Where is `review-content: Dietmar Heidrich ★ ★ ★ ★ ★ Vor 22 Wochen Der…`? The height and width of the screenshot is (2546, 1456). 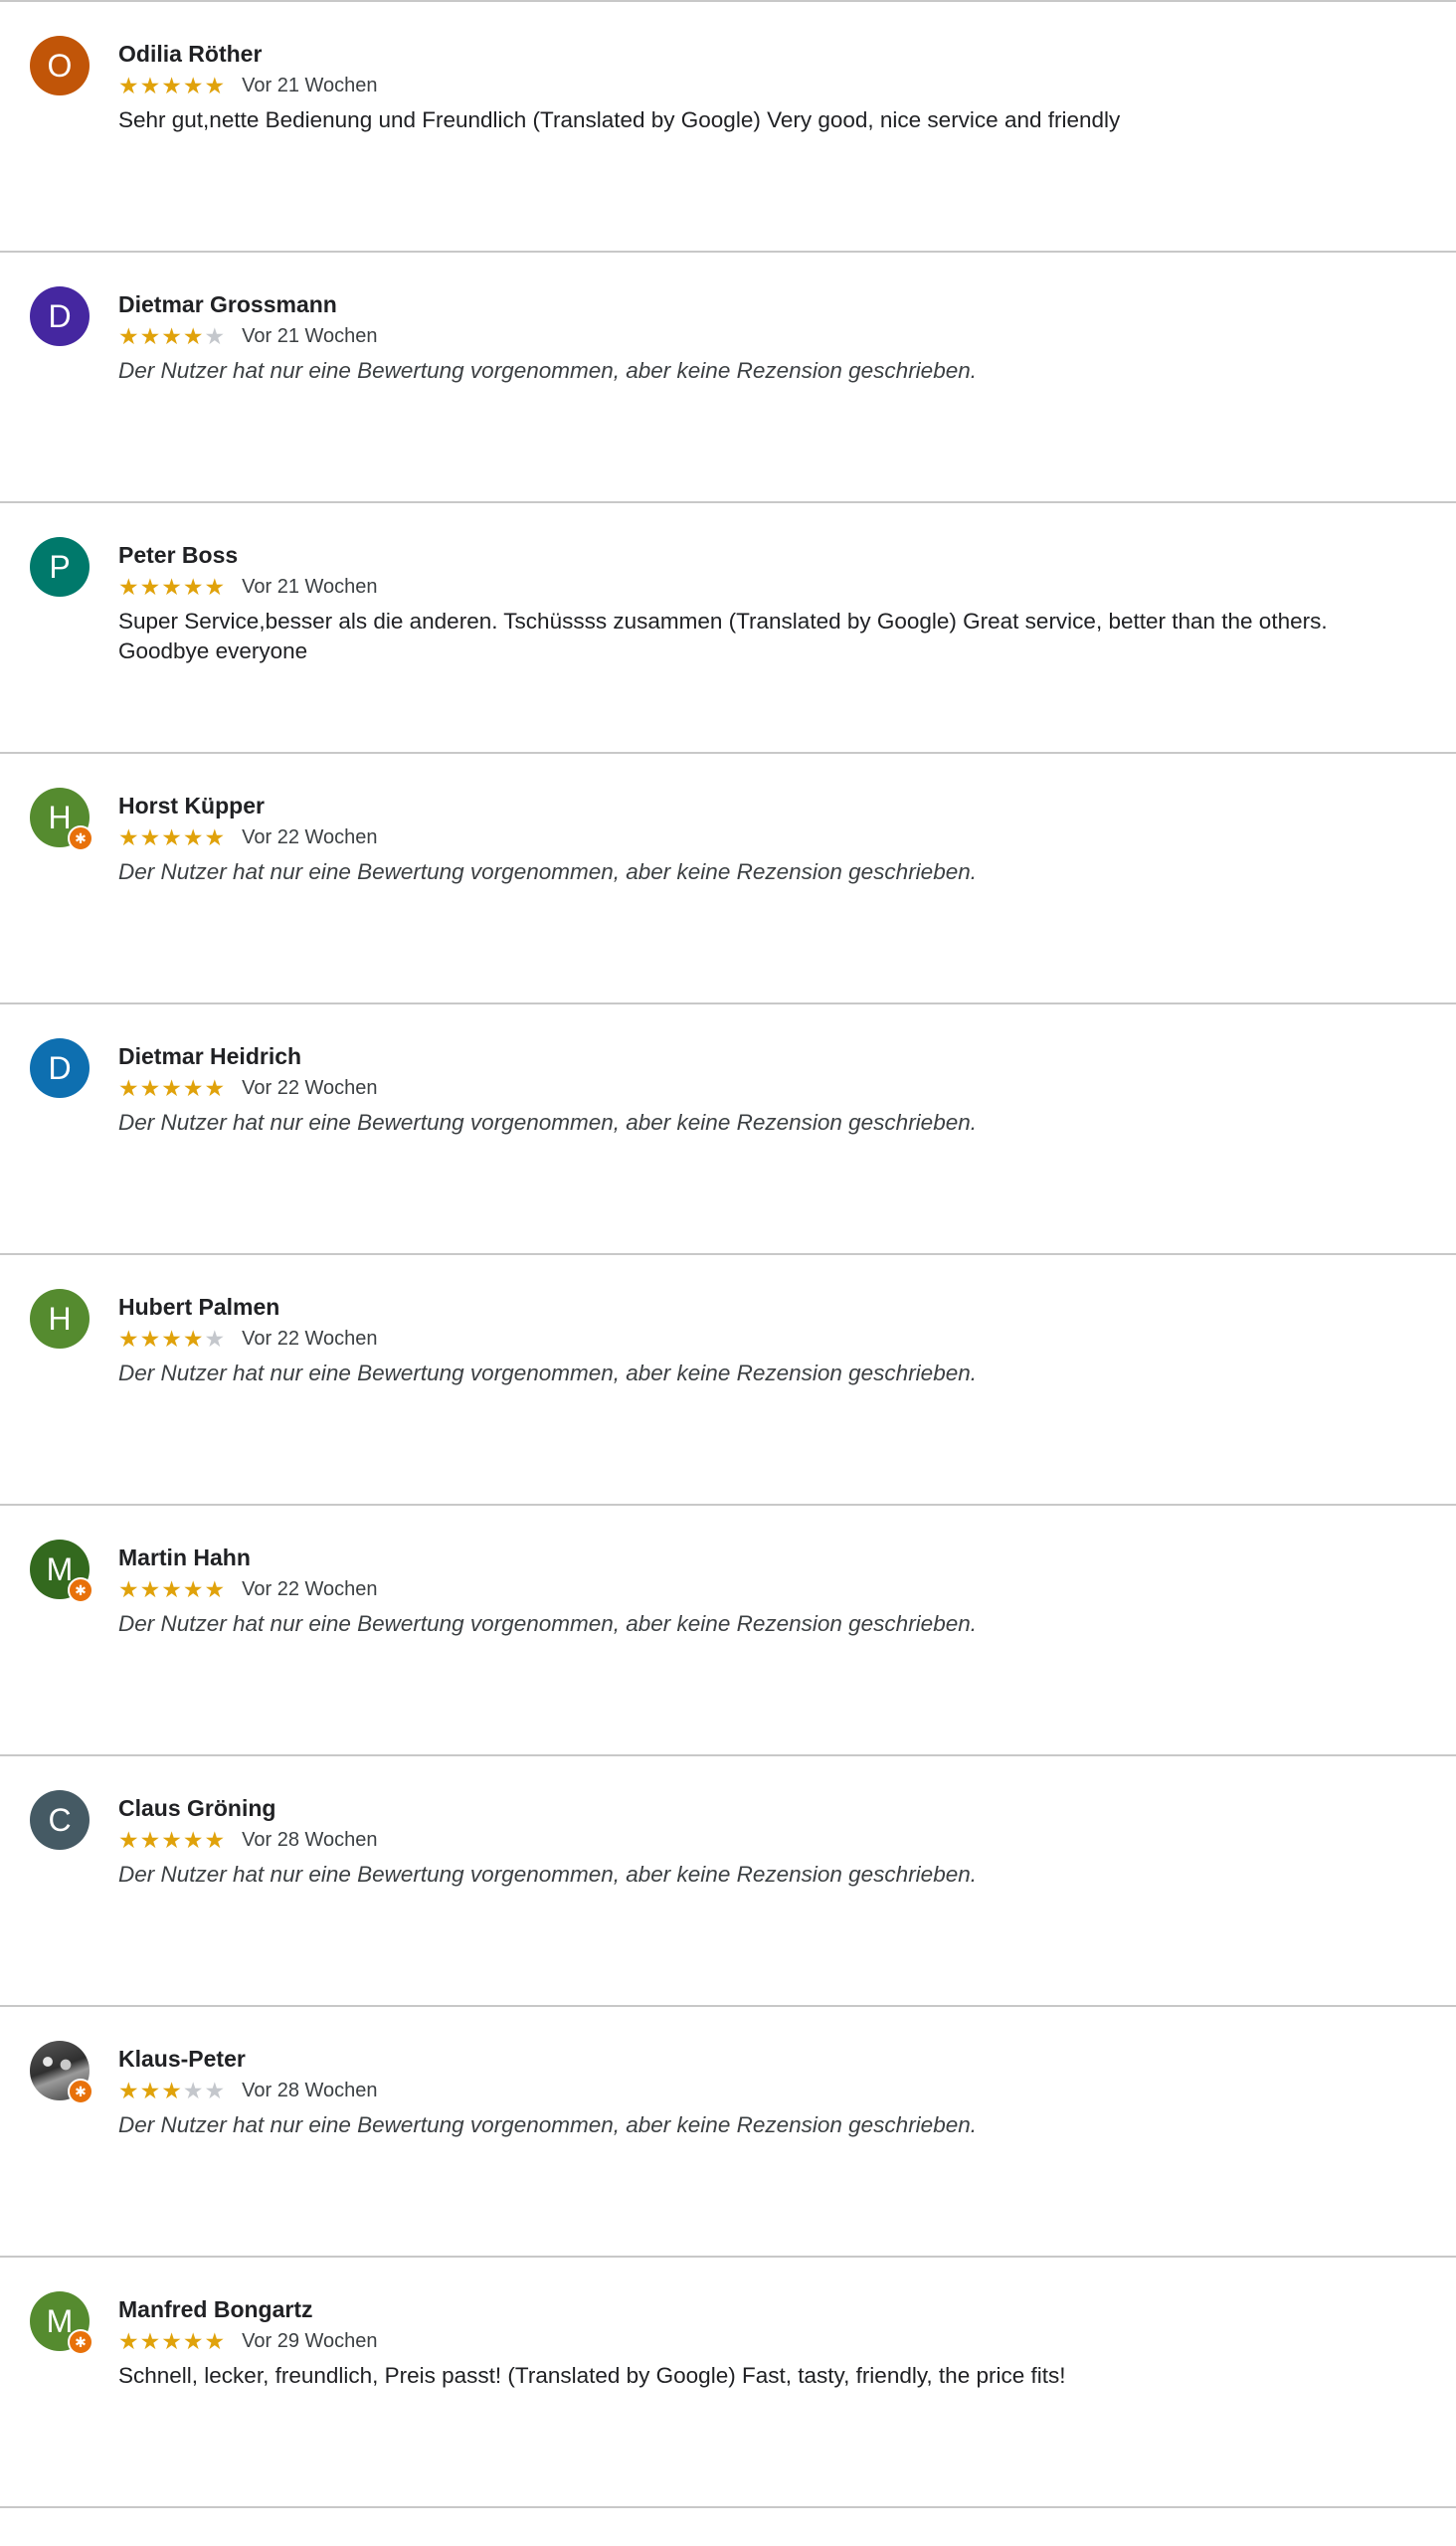
review-content: Dietmar Heidrich ★ ★ ★ ★ ★ Vor 22 Wochen Der… is located at coordinates (747, 1090).